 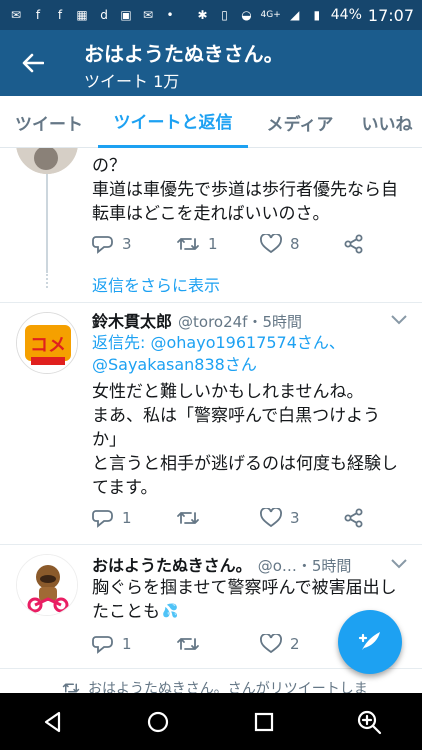 What do you see at coordinates (134, 244) in the screenshot?
I see `reply-button: 3` at bounding box center [134, 244].